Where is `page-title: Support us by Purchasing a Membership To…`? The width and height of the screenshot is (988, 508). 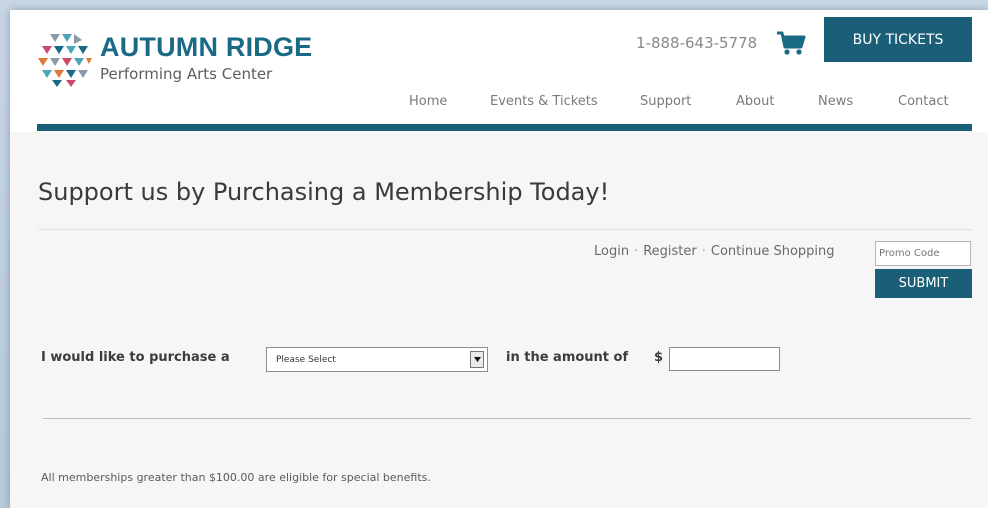
page-title: Support us by Purchasing a Membership To… is located at coordinates (324, 192).